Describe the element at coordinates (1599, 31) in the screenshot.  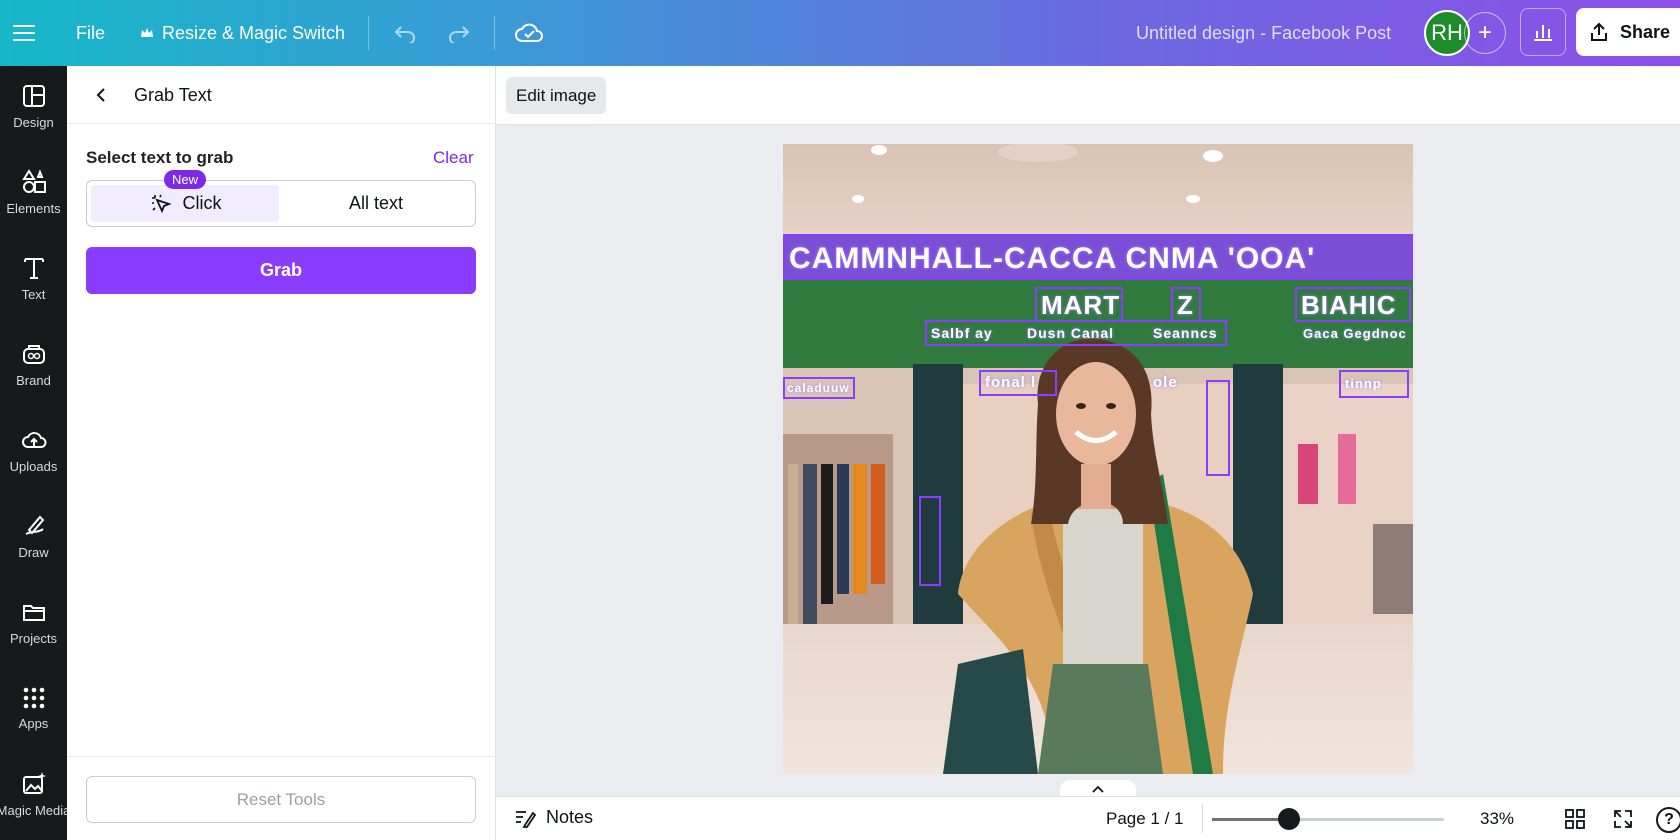
I see `share-icon` at that location.